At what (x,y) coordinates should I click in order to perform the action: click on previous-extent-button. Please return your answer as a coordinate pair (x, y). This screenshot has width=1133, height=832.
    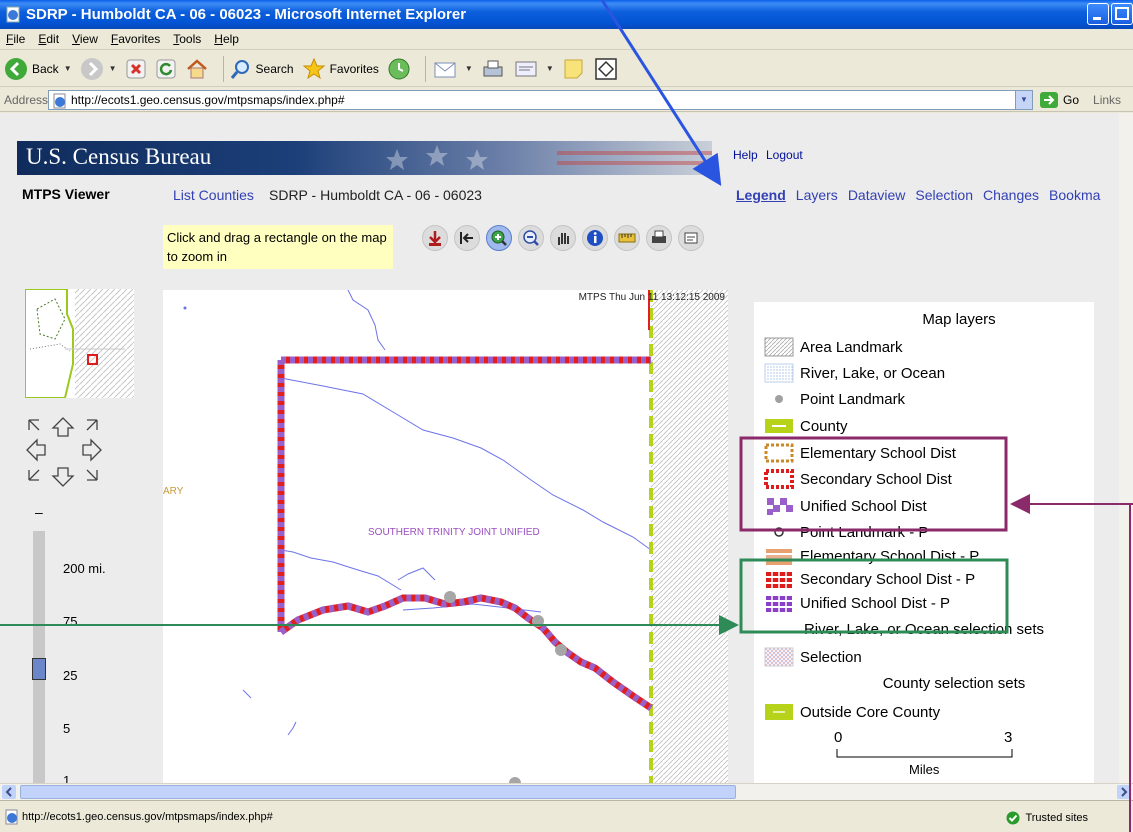
    Looking at the image, I should click on (467, 238).